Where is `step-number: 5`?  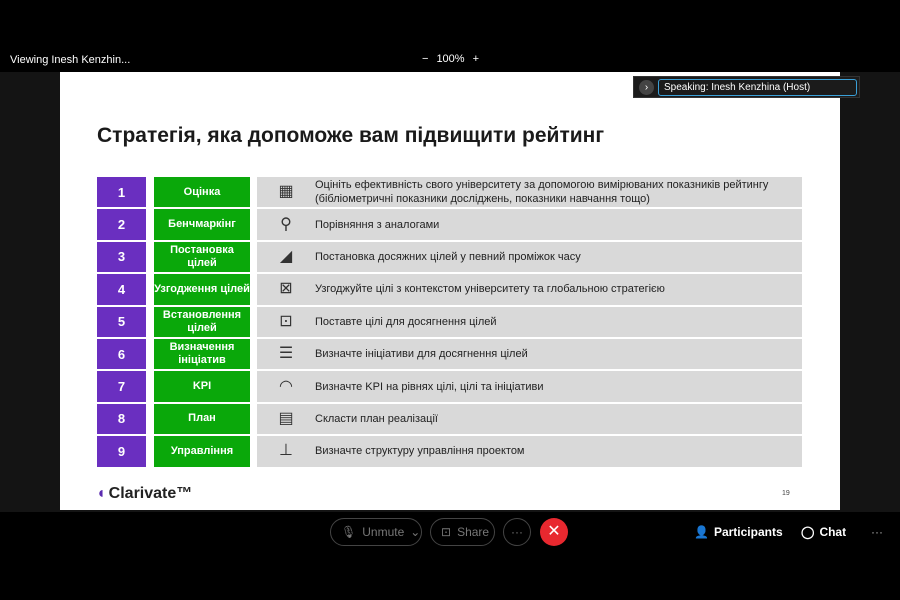
step-number: 5 is located at coordinates (122, 322).